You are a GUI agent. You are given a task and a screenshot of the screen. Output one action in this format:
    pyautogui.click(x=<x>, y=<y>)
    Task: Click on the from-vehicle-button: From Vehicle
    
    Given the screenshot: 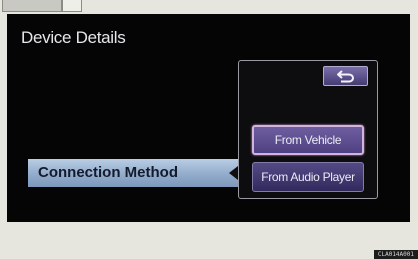 What is the action you would take?
    pyautogui.click(x=308, y=140)
    